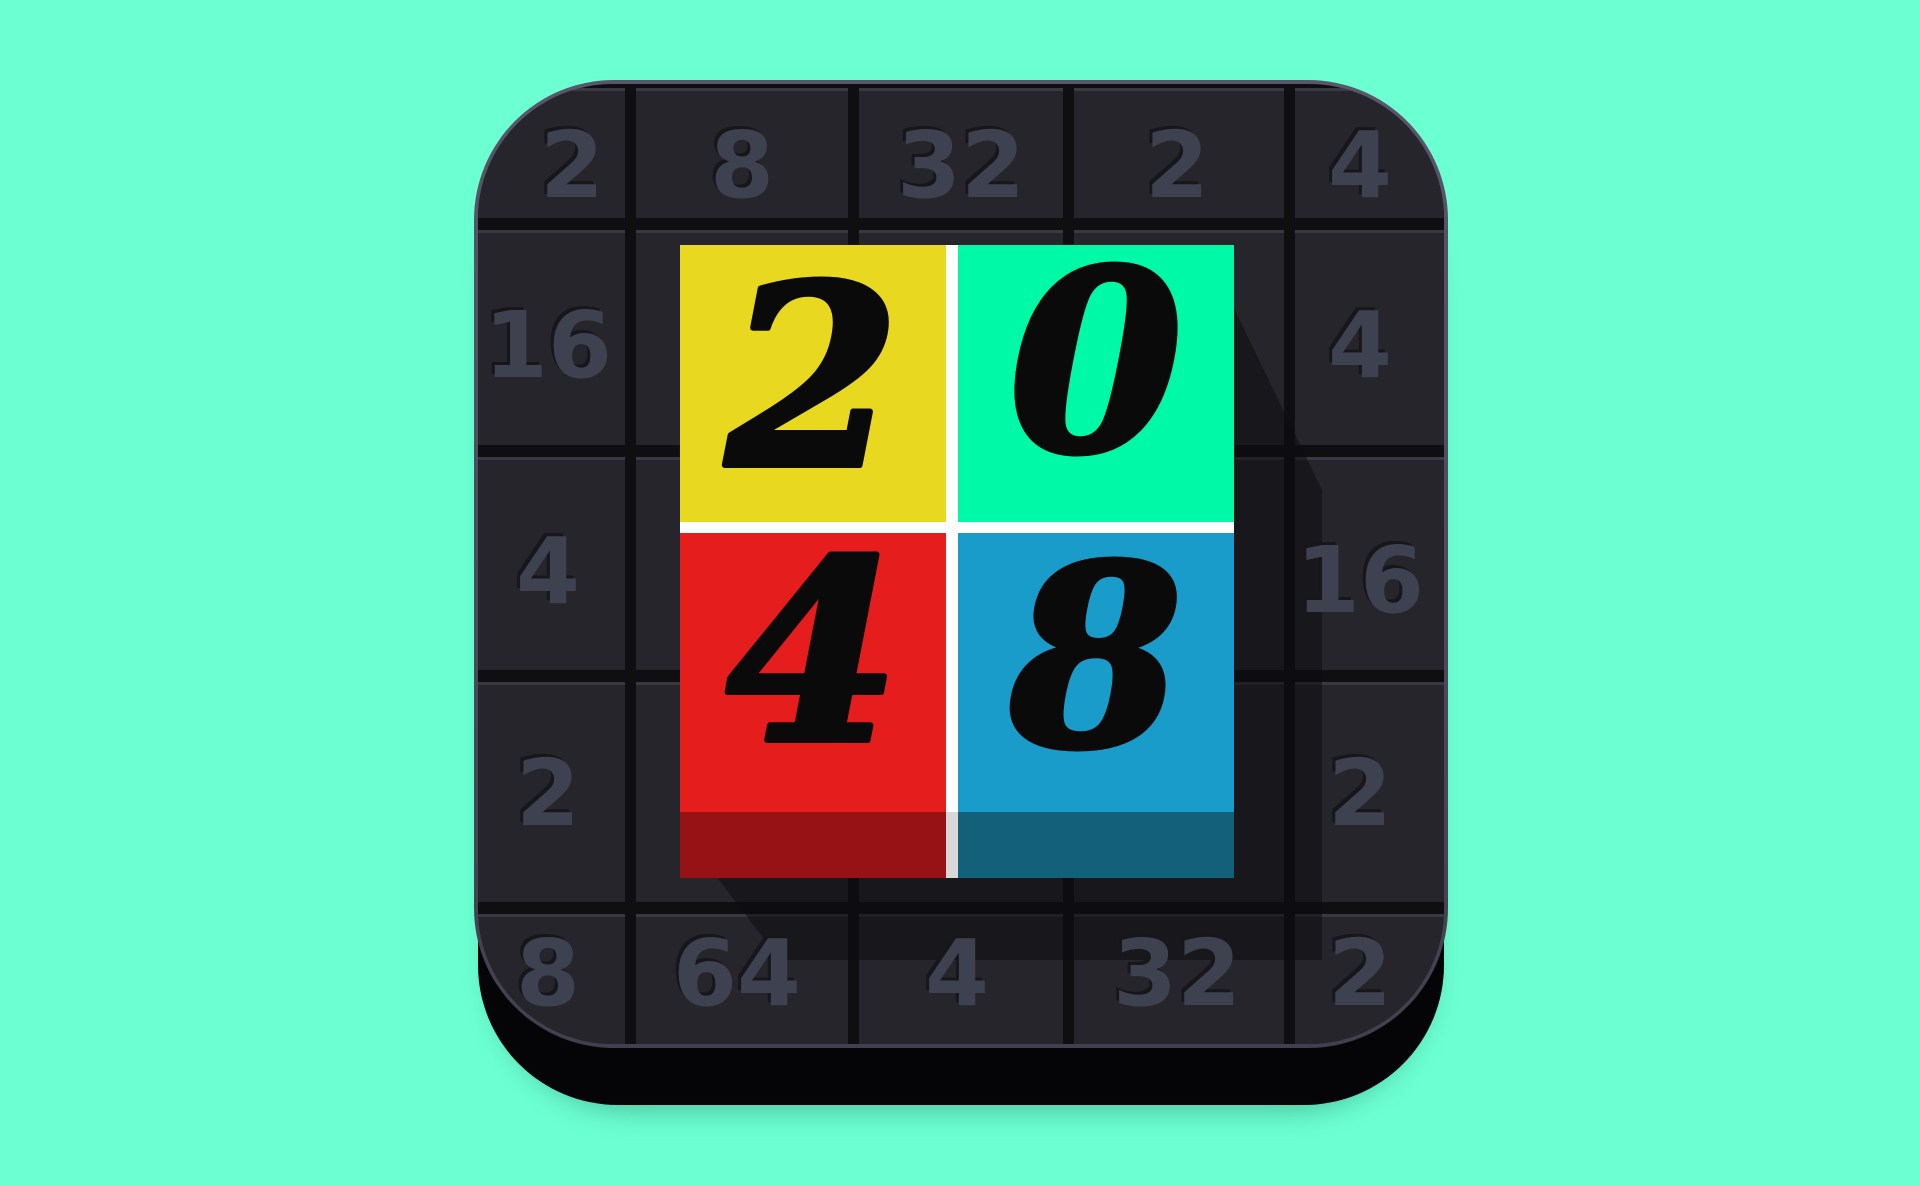  What do you see at coordinates (742, 165) in the screenshot?
I see `board-number-top: 8` at bounding box center [742, 165].